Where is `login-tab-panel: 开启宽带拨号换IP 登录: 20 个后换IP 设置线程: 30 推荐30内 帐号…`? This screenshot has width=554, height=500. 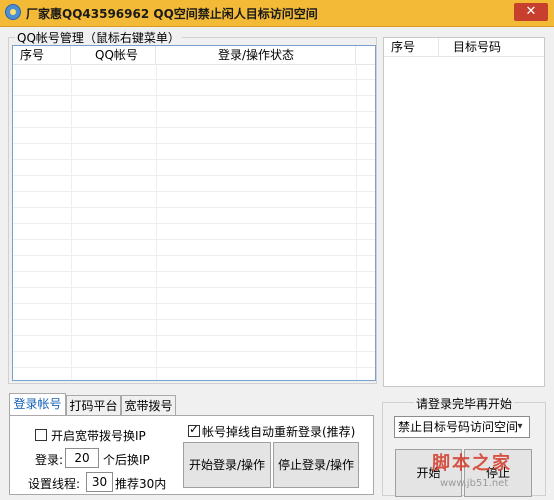 login-tab-panel: 开启宽带拨号换IP 登录: 20 个后换IP 设置线程: 30 推荐30内 帐号… is located at coordinates (191, 455).